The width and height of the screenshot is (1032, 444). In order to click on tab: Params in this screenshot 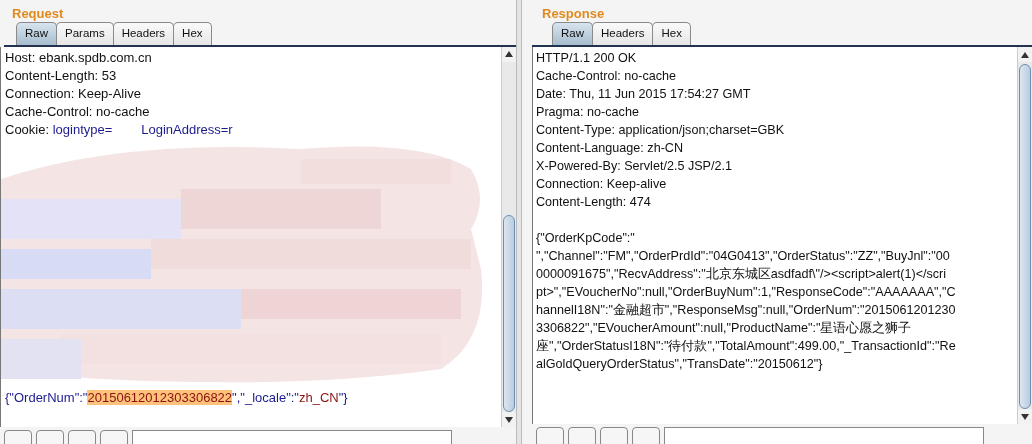, I will do `click(85, 33)`.